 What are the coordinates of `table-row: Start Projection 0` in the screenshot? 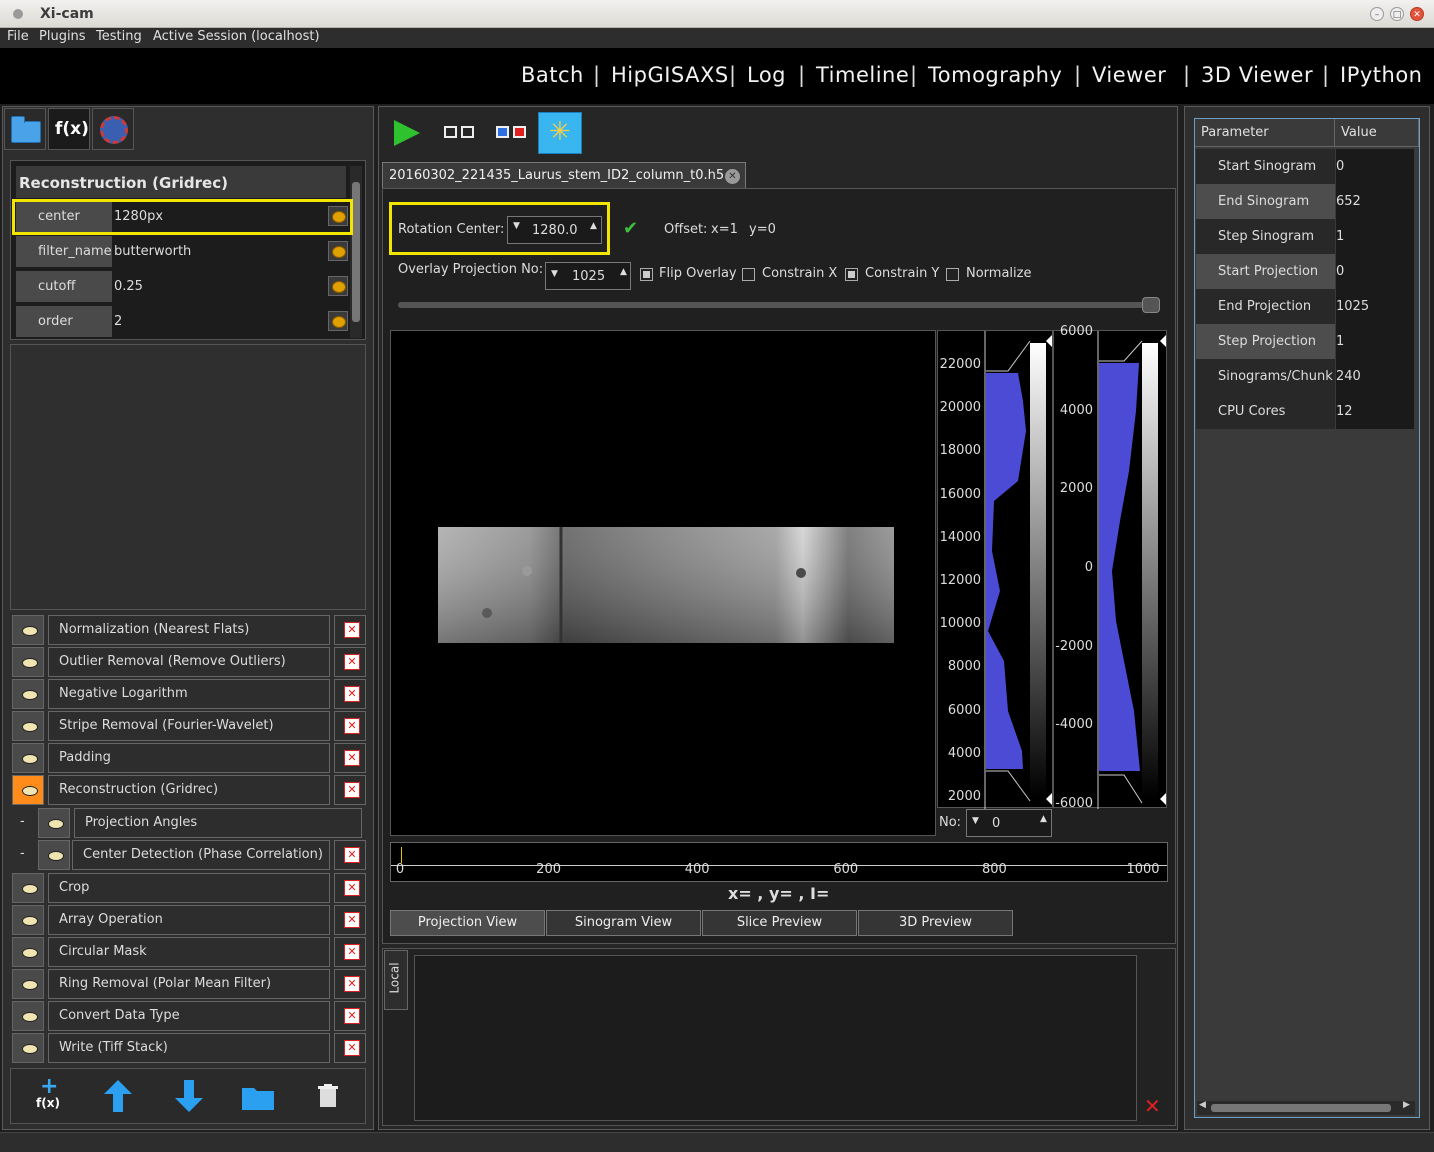 It's located at (1307, 271).